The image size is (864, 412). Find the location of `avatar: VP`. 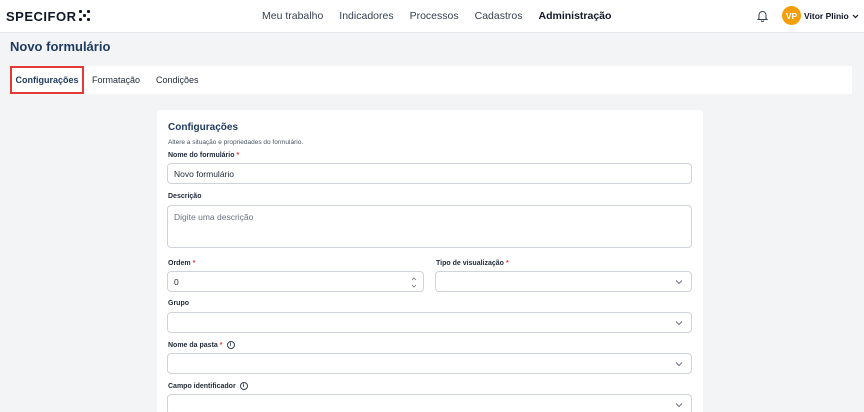

avatar: VP is located at coordinates (791, 15).